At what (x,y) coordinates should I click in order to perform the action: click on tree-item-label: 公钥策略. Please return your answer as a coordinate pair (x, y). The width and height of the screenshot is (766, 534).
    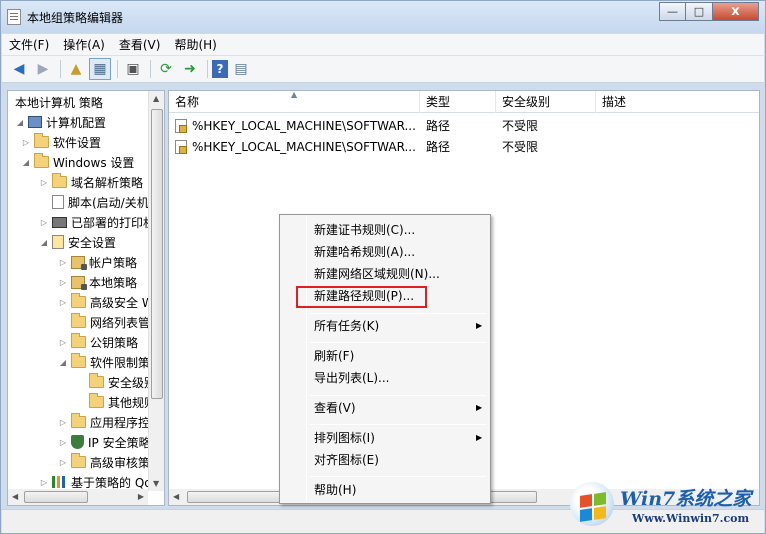
    Looking at the image, I should click on (114, 342).